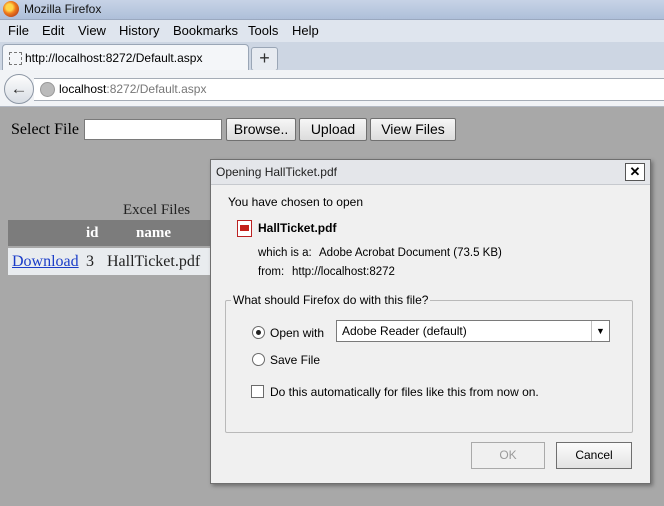  I want to click on menu-tools: Tools, so click(263, 30).